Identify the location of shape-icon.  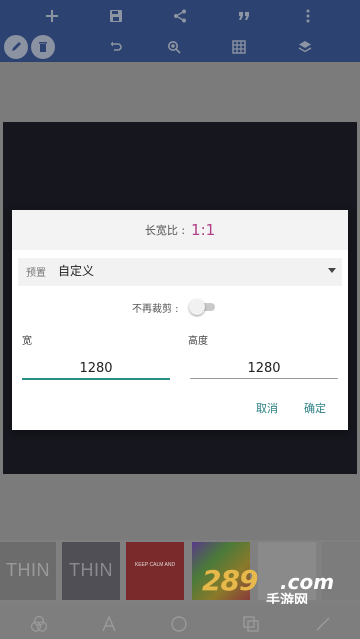
(179, 624).